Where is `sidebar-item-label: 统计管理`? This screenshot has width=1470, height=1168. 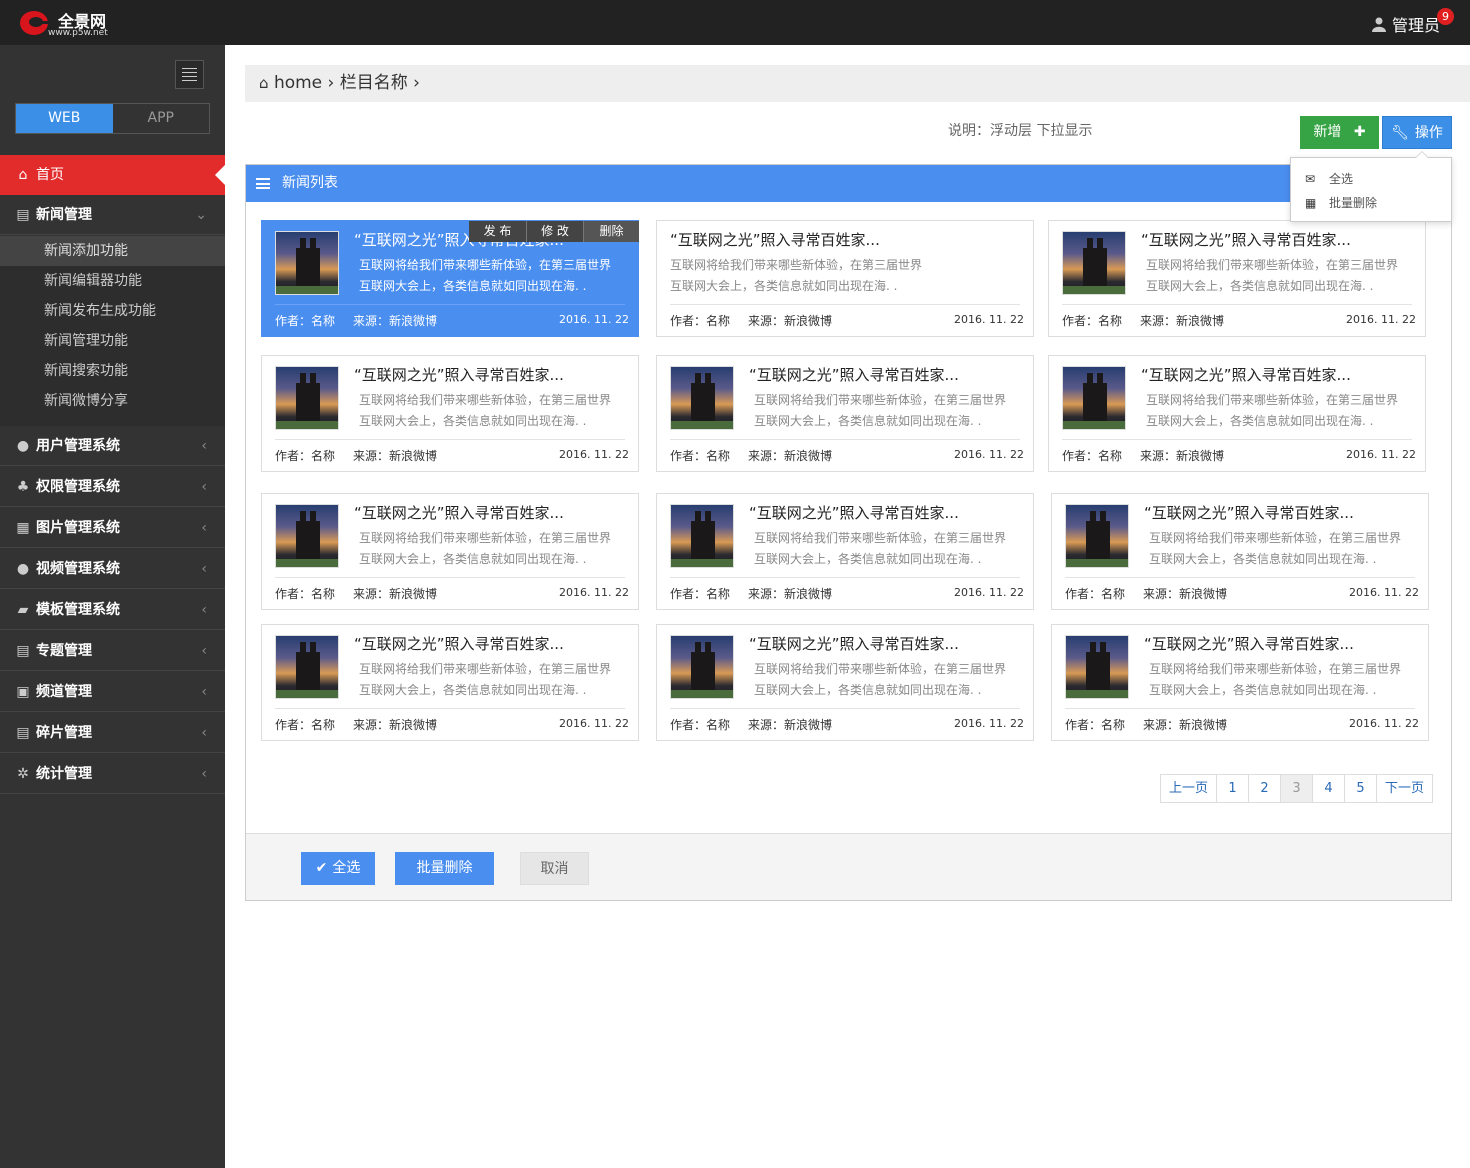 sidebar-item-label: 统计管理 is located at coordinates (64, 774).